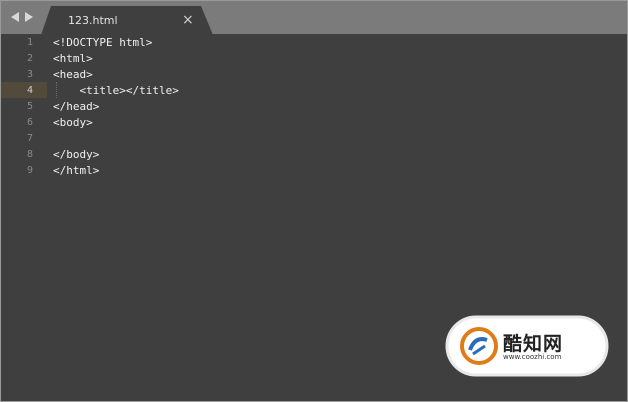  I want to click on line-number: 9, so click(29, 170).